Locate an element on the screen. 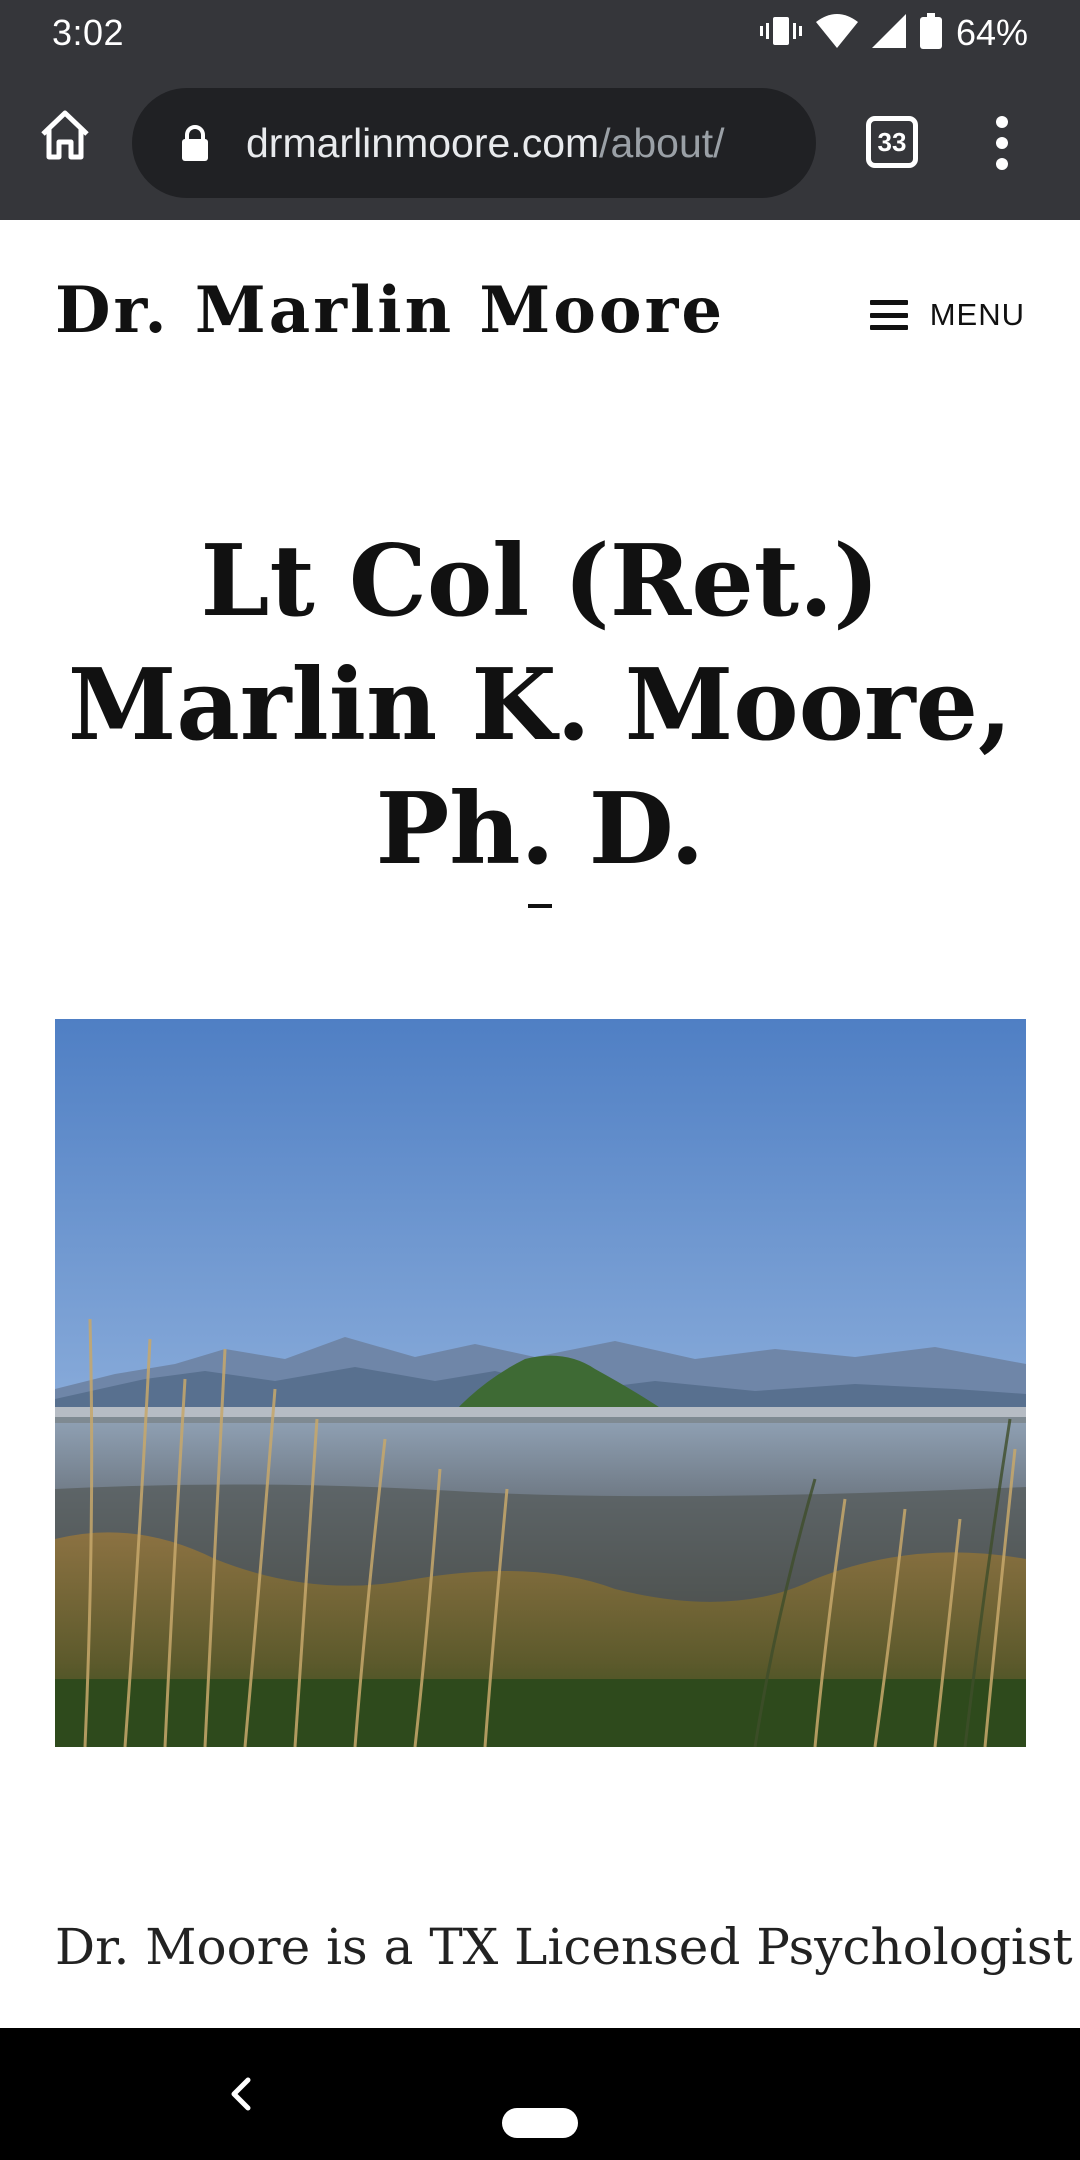 This screenshot has height=2160, width=1080. url-text: drmarlinmoore.com/about/ is located at coordinates (485, 143).